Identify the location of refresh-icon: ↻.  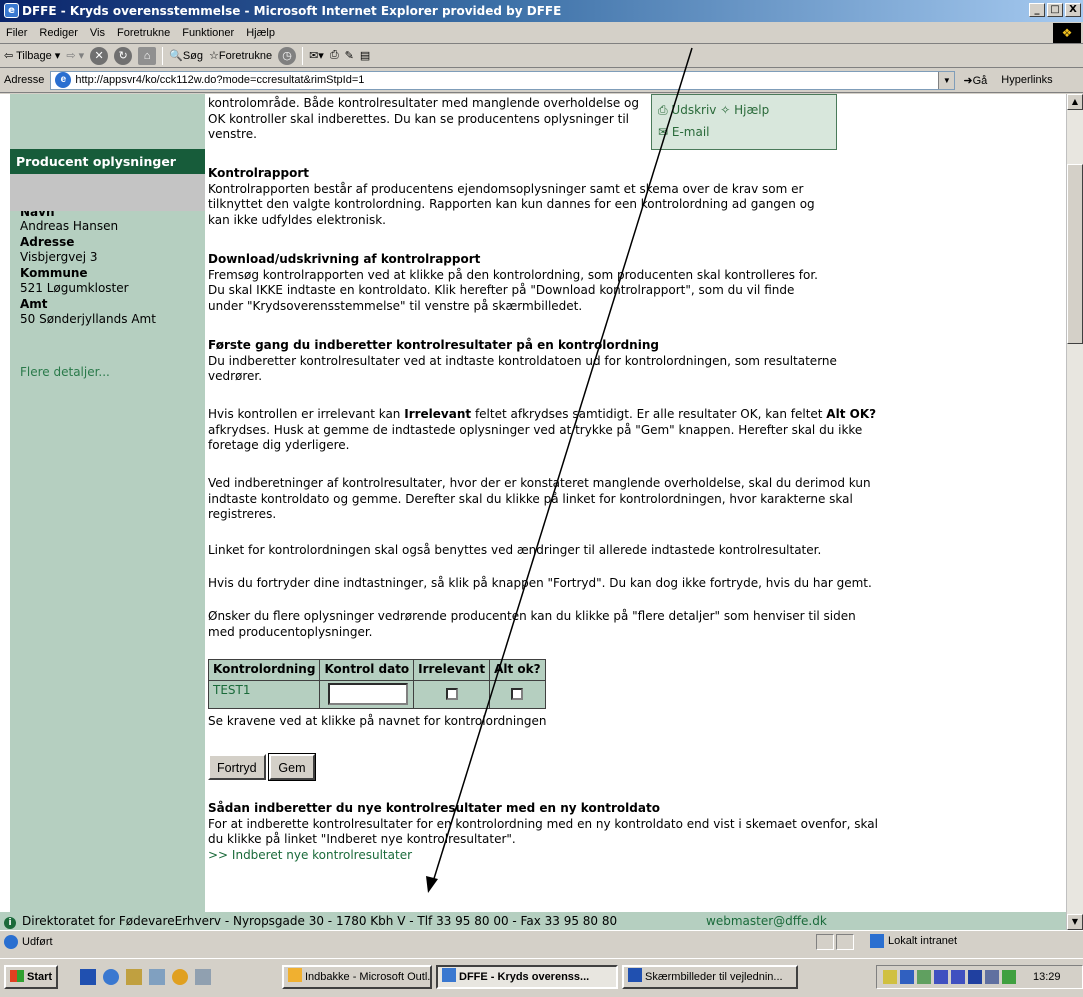
(123, 55).